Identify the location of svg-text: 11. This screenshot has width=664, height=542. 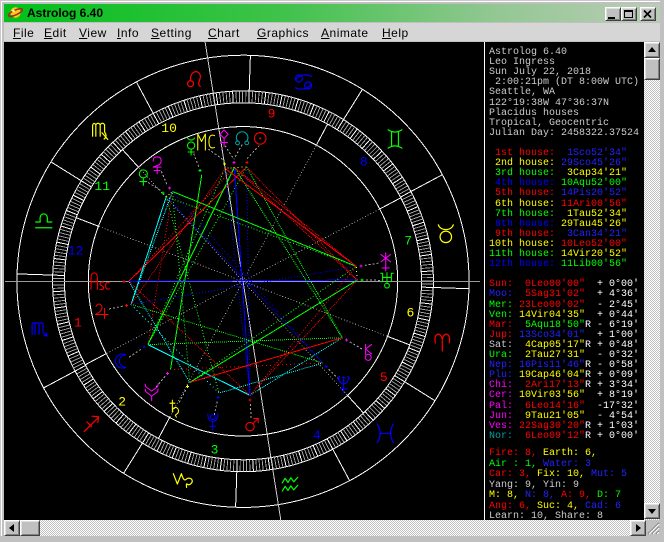
(102, 186).